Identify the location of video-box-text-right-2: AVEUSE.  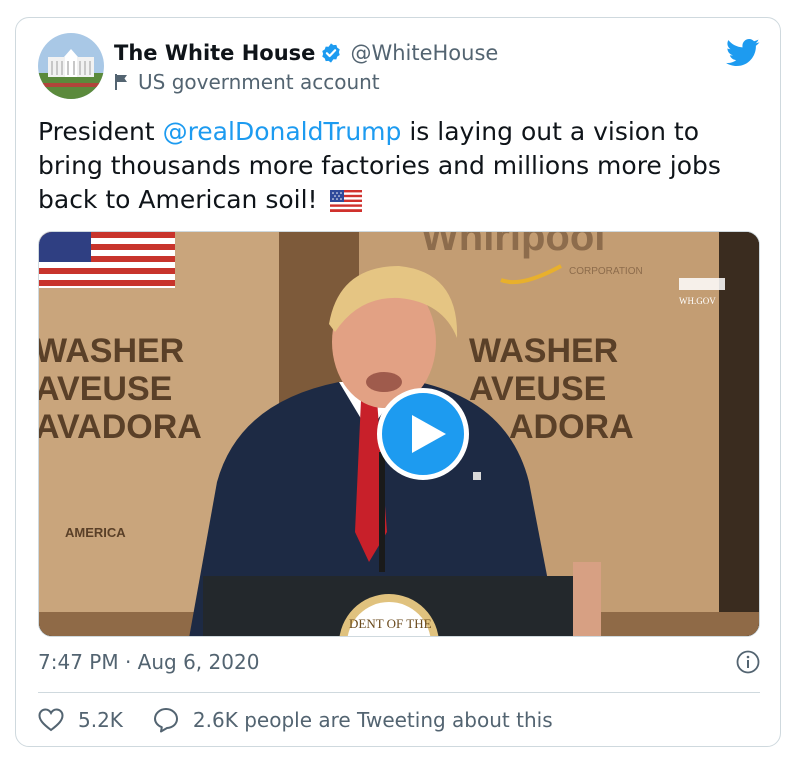
(537, 389).